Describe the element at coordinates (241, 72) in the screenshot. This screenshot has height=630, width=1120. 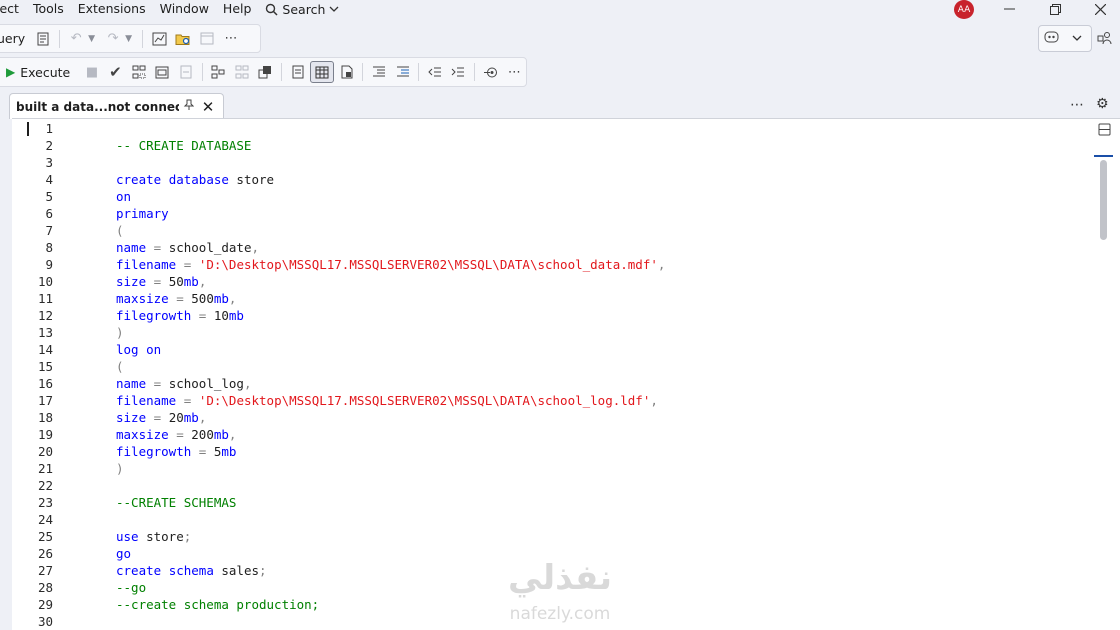
I see `live-stats-icon` at that location.